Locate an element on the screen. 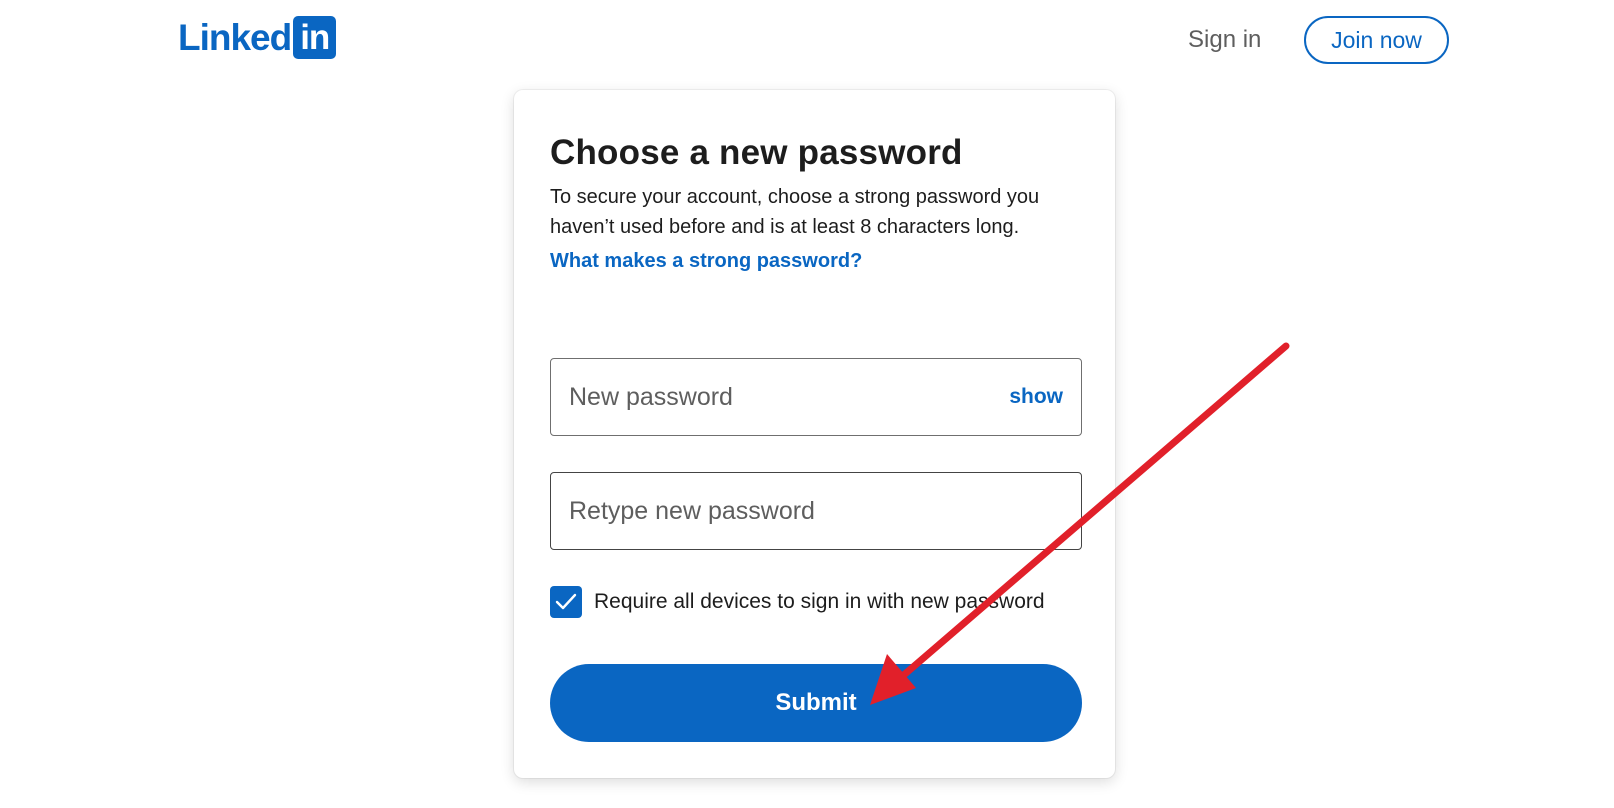 The height and width of the screenshot is (808, 1614). join-now-button: Join now is located at coordinates (1376, 40).